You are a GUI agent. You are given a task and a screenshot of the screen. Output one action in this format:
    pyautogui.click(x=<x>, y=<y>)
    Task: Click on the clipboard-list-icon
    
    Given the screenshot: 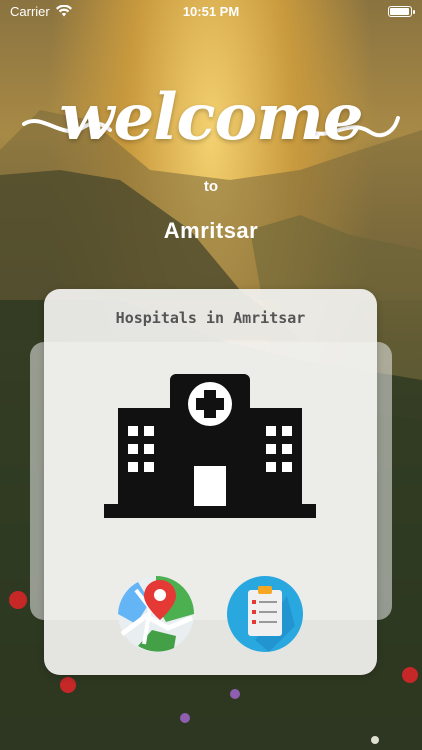 What is the action you would take?
    pyautogui.click(x=265, y=614)
    